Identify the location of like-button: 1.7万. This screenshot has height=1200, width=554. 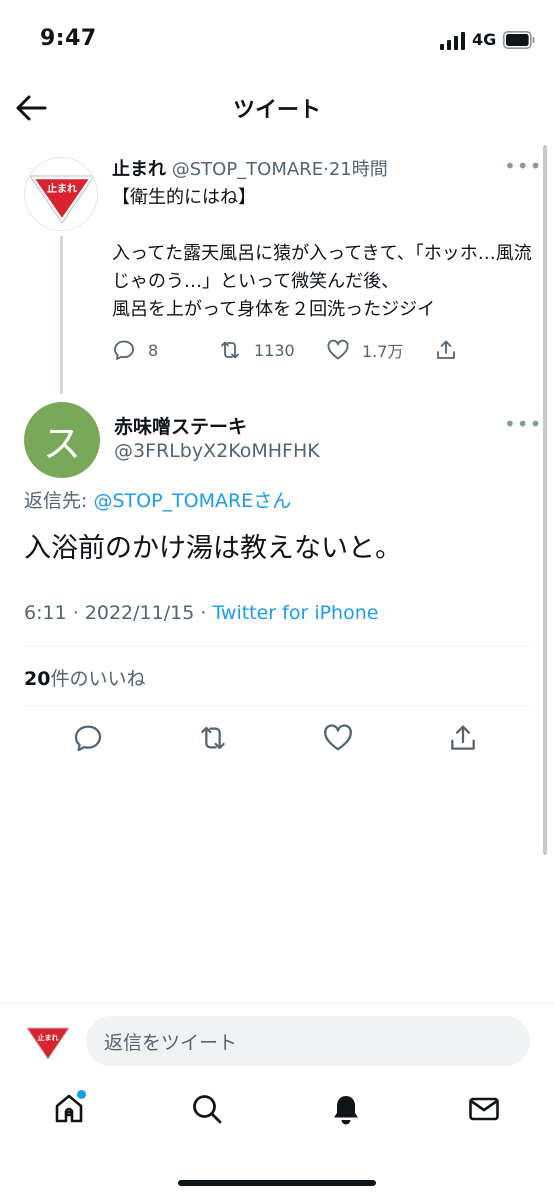
(364, 350).